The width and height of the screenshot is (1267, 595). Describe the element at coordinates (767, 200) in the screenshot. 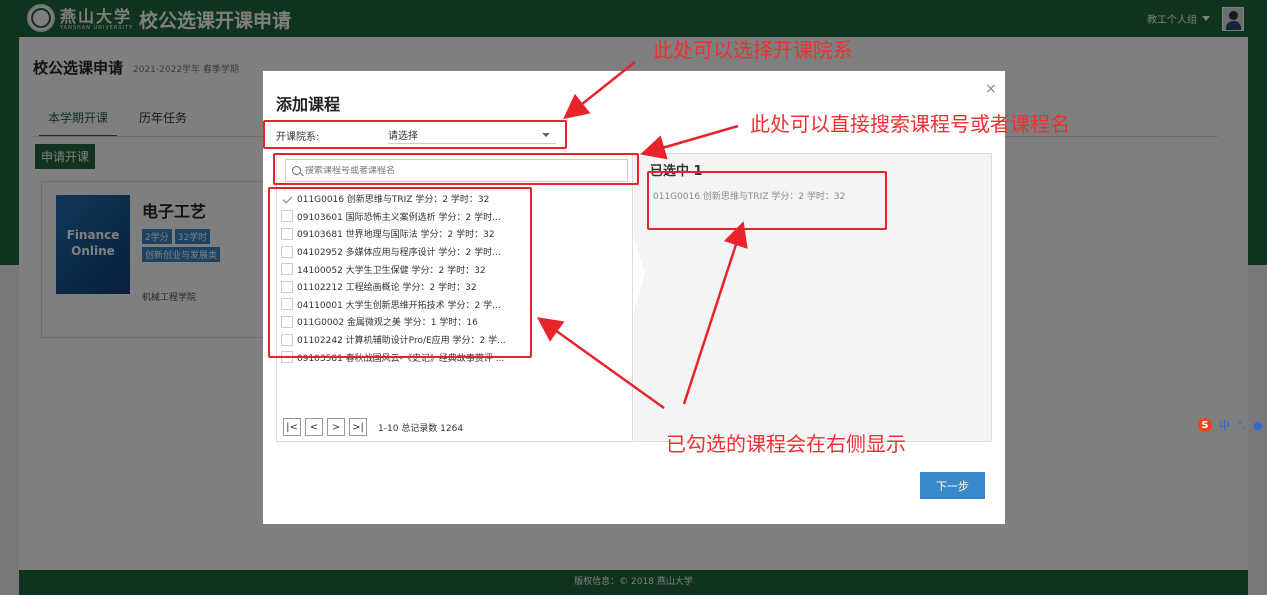

I see `annotation-box-selected` at that location.